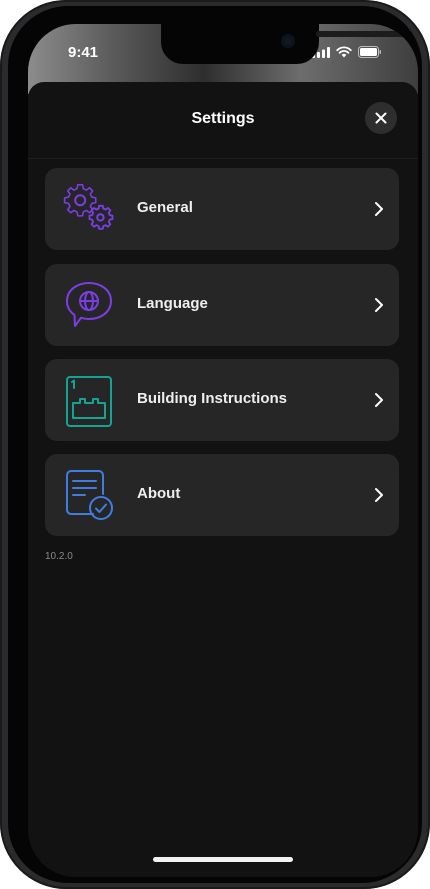  Describe the element at coordinates (159, 493) in the screenshot. I see `menu-item-label: About` at that location.